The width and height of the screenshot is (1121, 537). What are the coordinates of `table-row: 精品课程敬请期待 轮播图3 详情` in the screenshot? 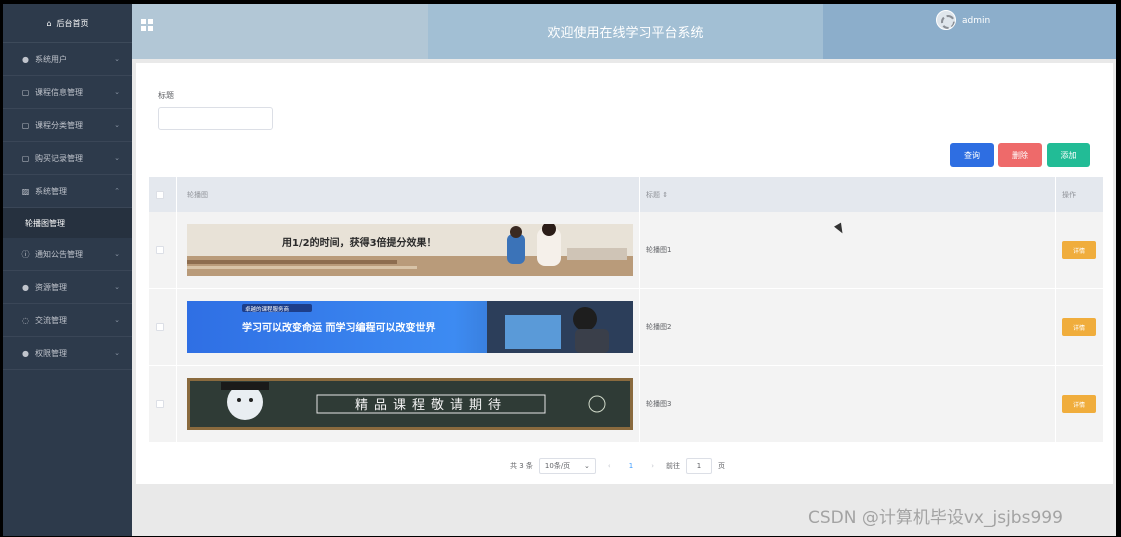 It's located at (626, 404).